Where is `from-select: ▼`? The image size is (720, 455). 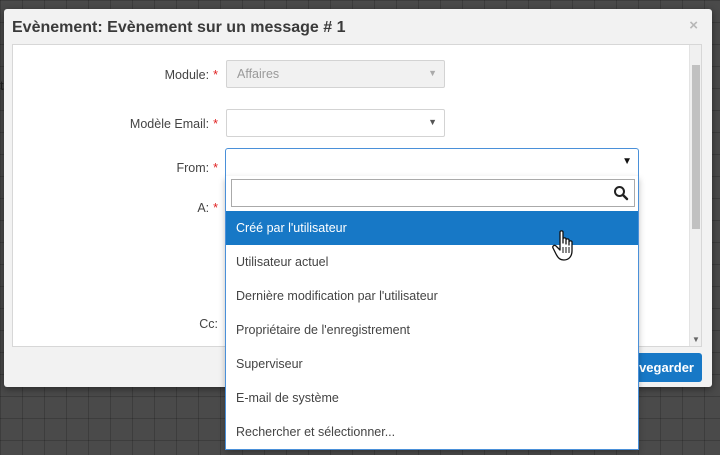
from-select: ▼ is located at coordinates (432, 162).